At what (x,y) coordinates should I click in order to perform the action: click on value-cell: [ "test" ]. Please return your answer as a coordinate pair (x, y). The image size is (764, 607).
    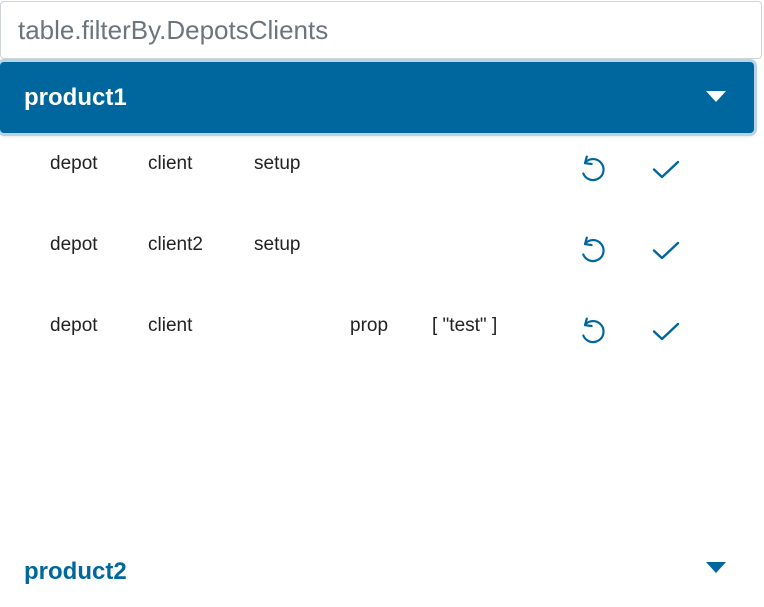
    Looking at the image, I should click on (465, 325).